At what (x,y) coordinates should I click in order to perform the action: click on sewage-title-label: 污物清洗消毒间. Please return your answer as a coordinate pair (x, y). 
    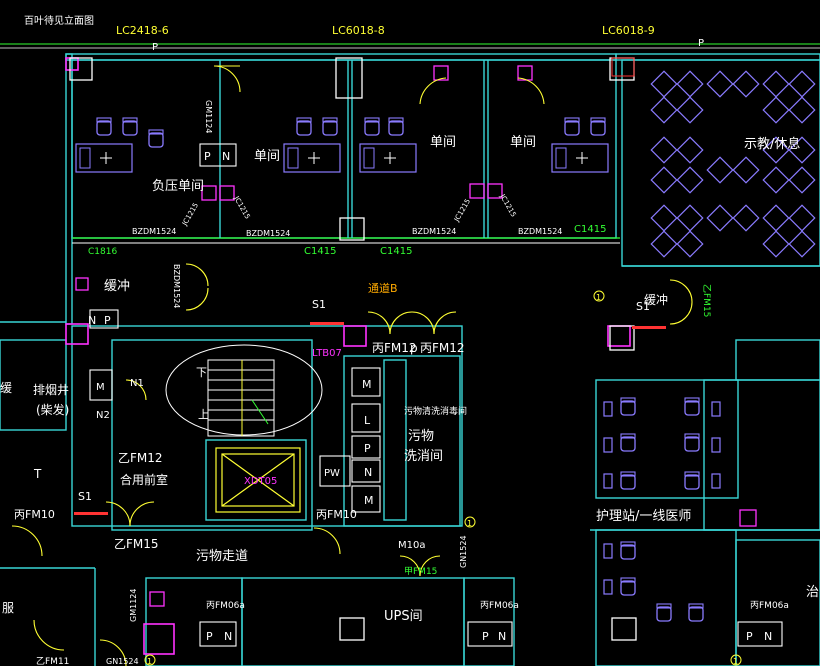
    Looking at the image, I should click on (435, 411).